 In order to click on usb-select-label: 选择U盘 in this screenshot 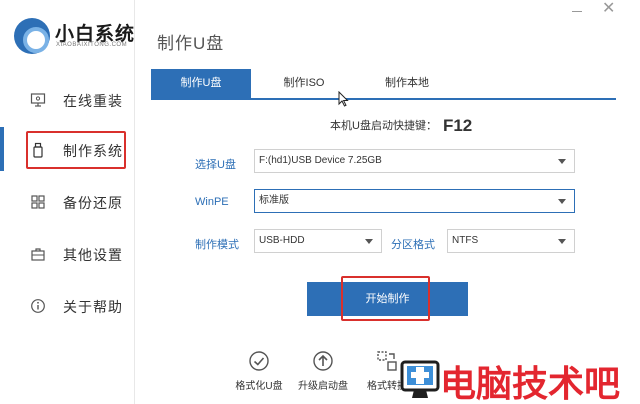, I will do `click(215, 165)`.